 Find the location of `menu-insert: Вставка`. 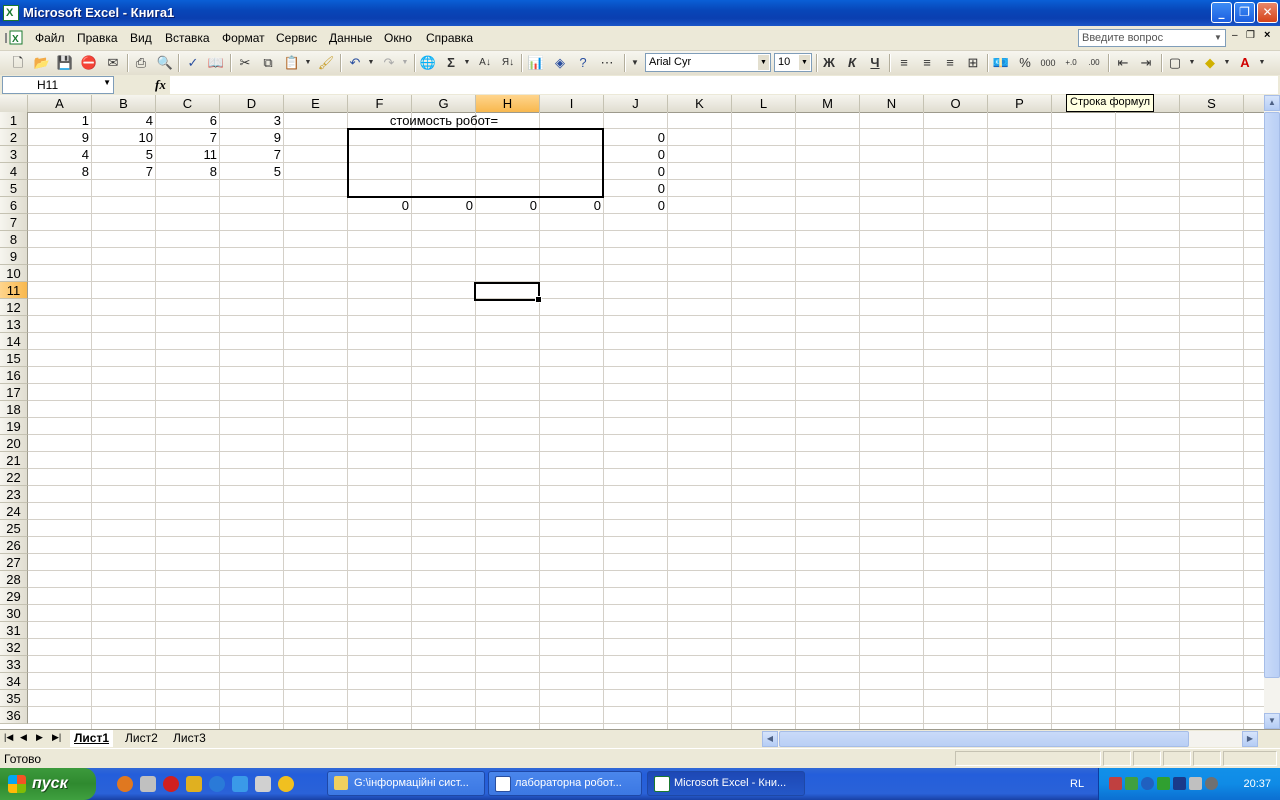

menu-insert: Вставка is located at coordinates (187, 38).